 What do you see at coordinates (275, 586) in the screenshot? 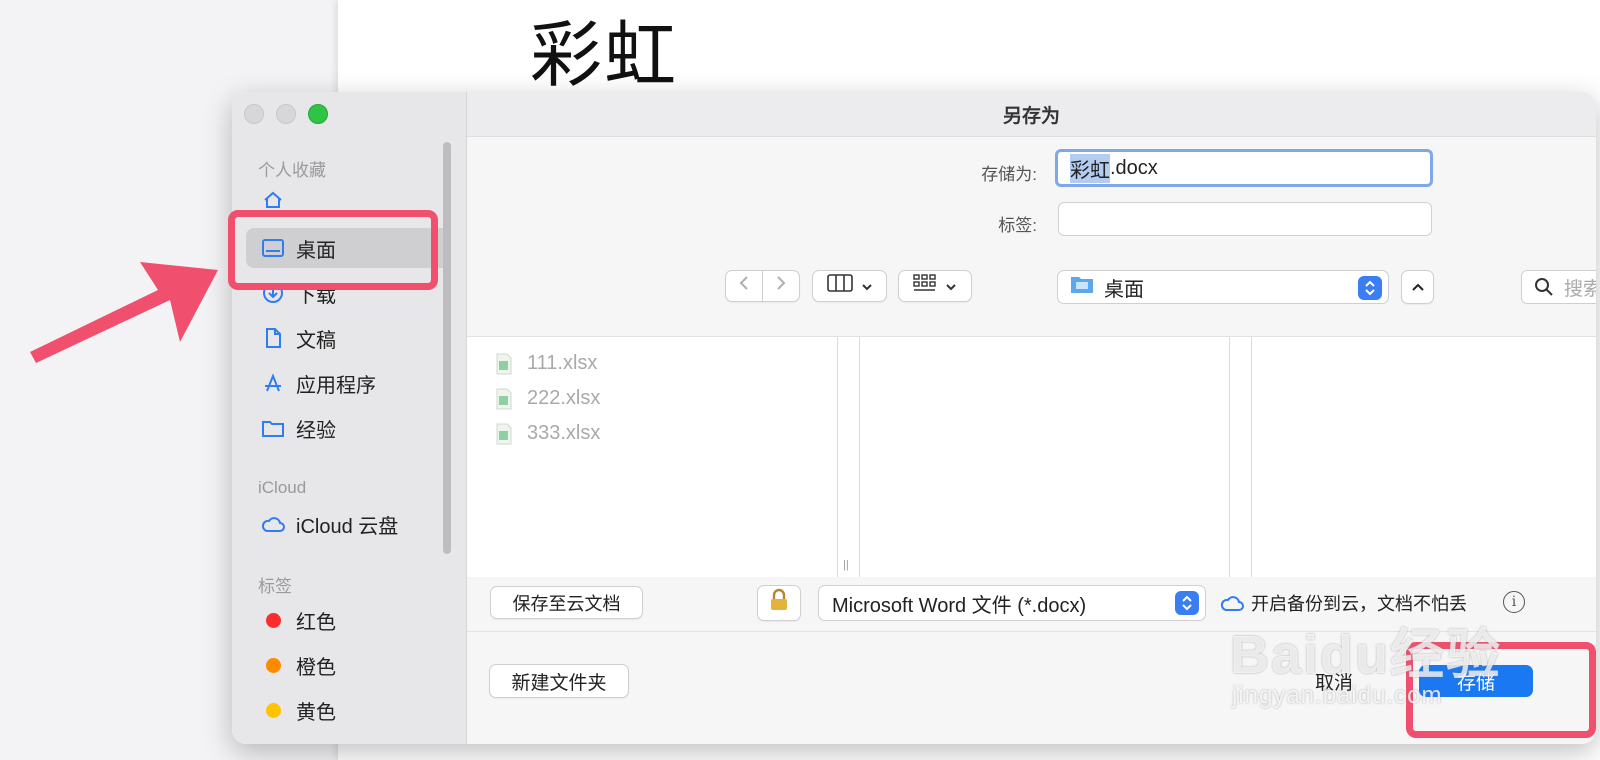
I see `tags-header: 标签` at bounding box center [275, 586].